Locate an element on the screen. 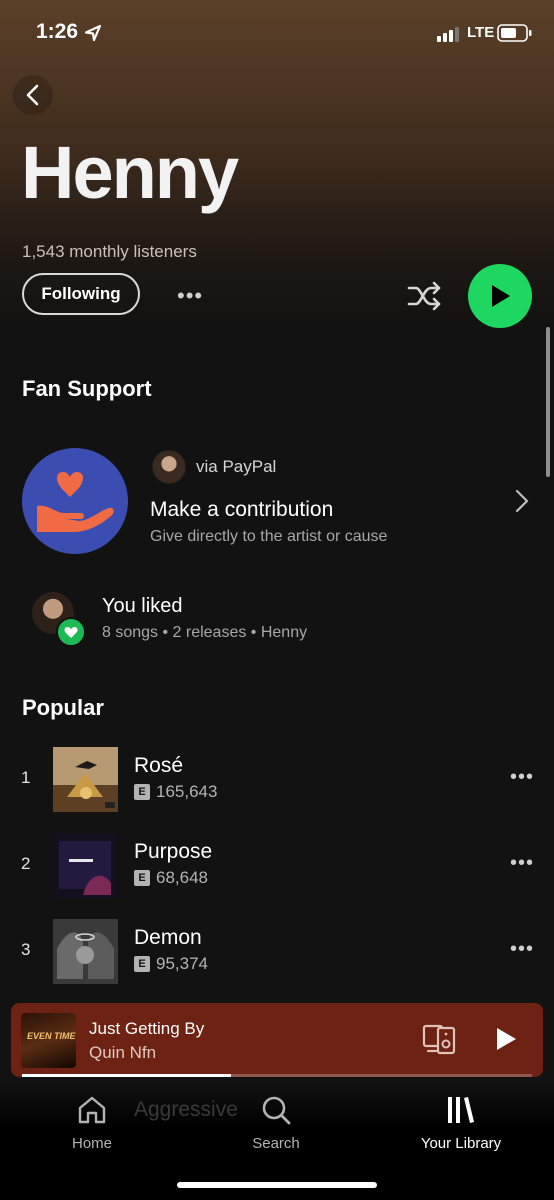 This screenshot has height=1200, width=554. heart-in-hand-icon is located at coordinates (75, 502).